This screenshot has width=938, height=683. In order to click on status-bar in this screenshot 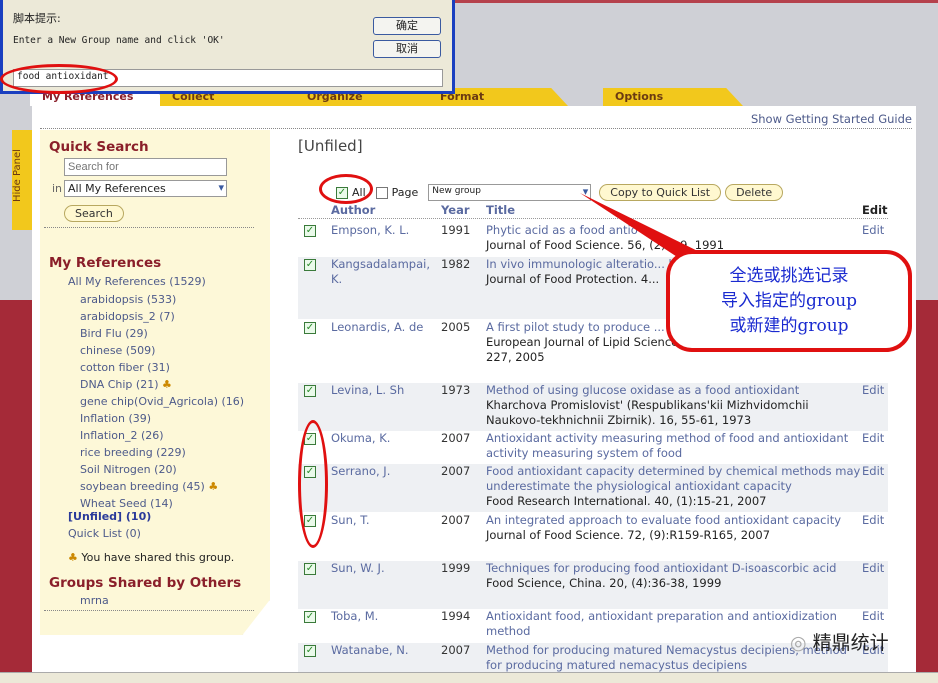, I will do `click(469, 677)`.